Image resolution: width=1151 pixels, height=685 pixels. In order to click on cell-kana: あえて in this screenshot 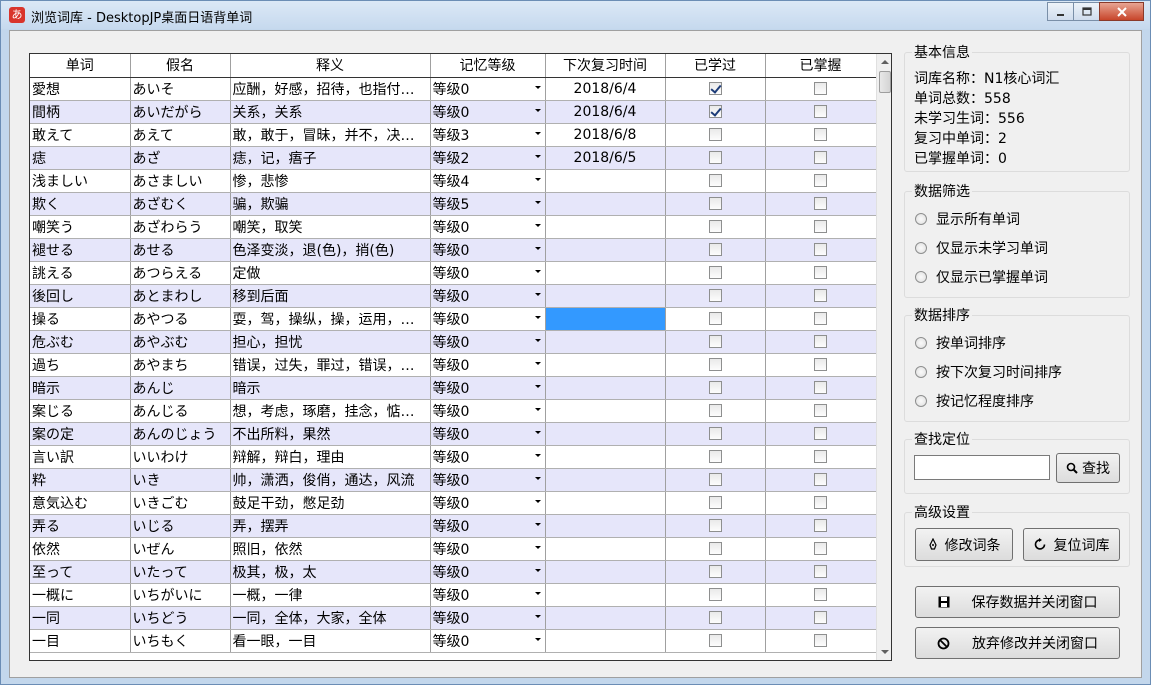, I will do `click(180, 135)`.